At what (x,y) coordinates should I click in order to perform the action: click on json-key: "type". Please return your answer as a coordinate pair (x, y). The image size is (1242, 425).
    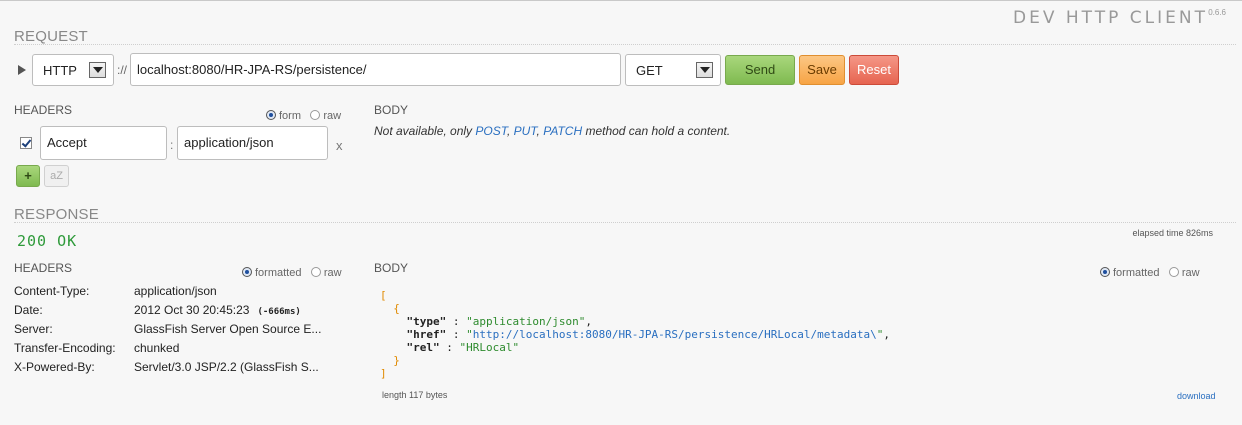
    Looking at the image, I should click on (426, 321).